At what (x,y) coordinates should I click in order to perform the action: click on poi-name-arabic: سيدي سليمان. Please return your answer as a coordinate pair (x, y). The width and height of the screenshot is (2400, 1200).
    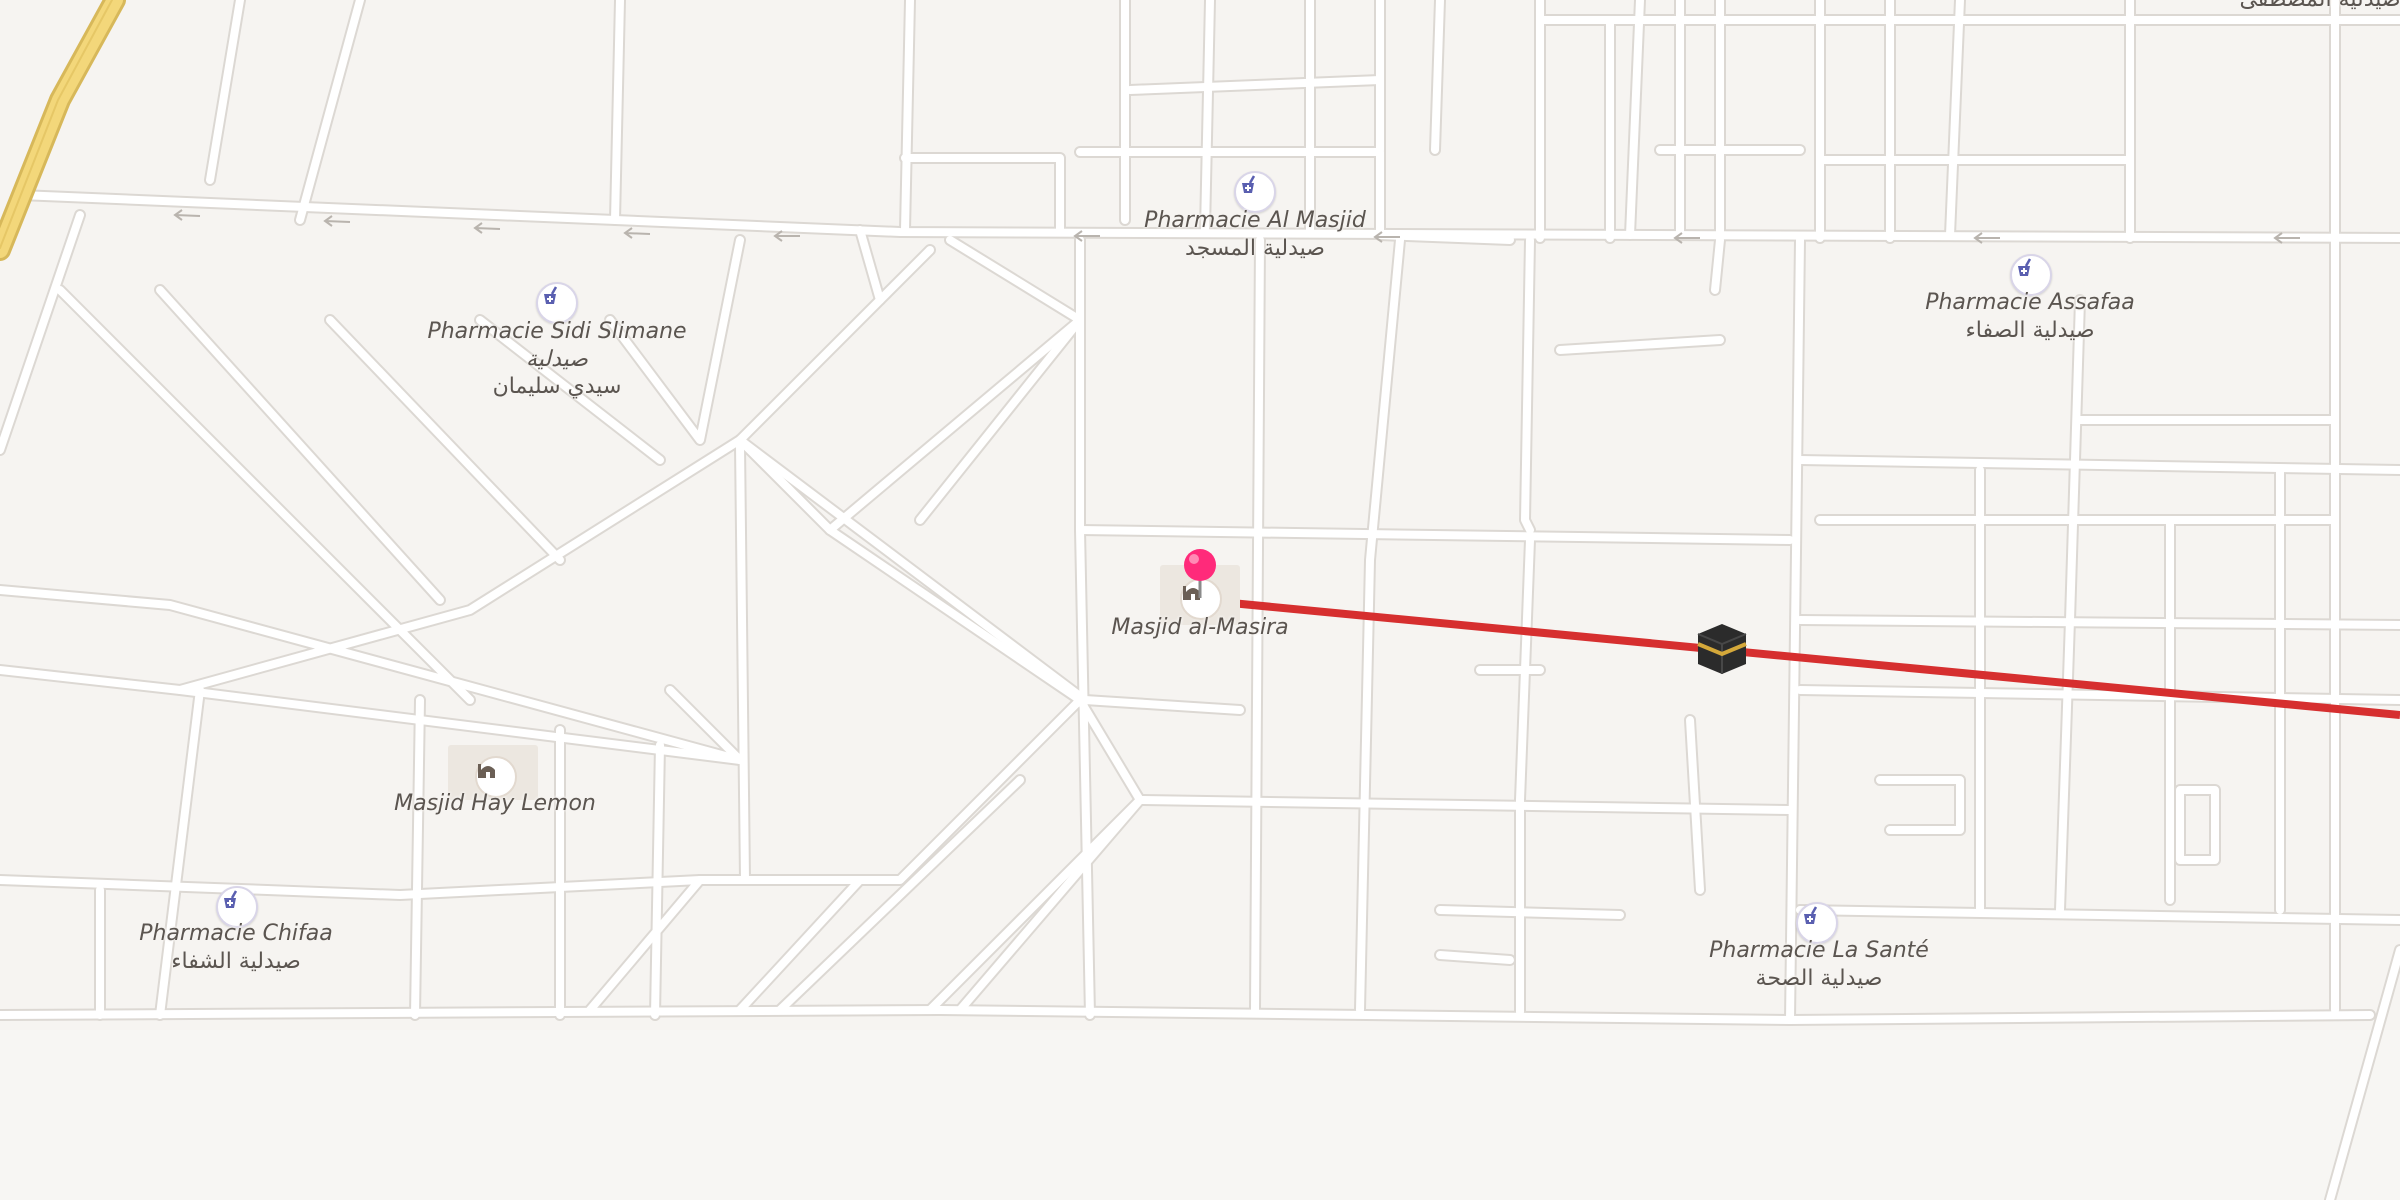
    Looking at the image, I should click on (557, 386).